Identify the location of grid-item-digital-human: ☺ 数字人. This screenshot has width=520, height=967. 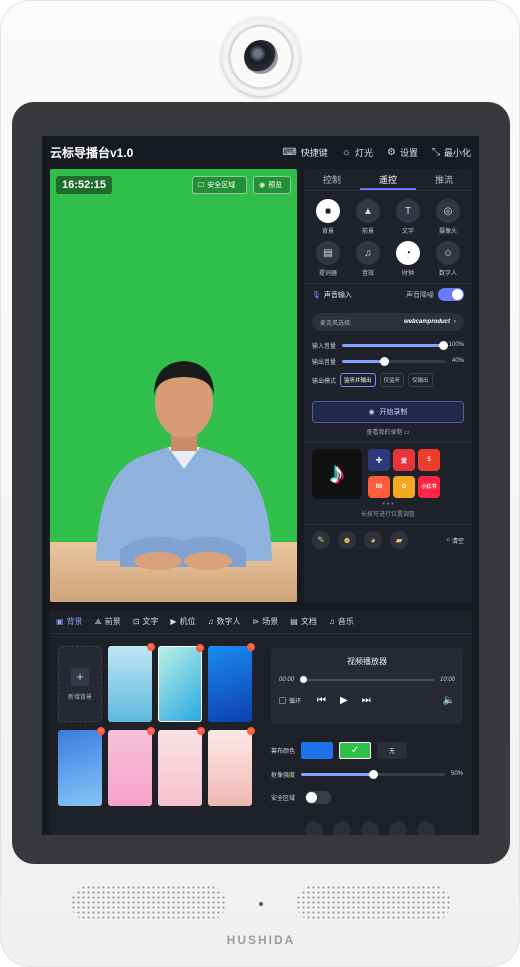
(448, 259).